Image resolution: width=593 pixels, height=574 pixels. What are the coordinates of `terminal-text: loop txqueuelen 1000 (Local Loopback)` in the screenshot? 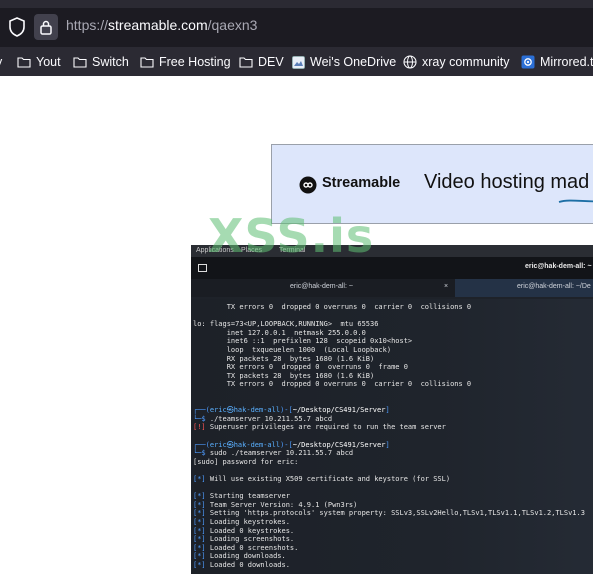 It's located at (292, 350).